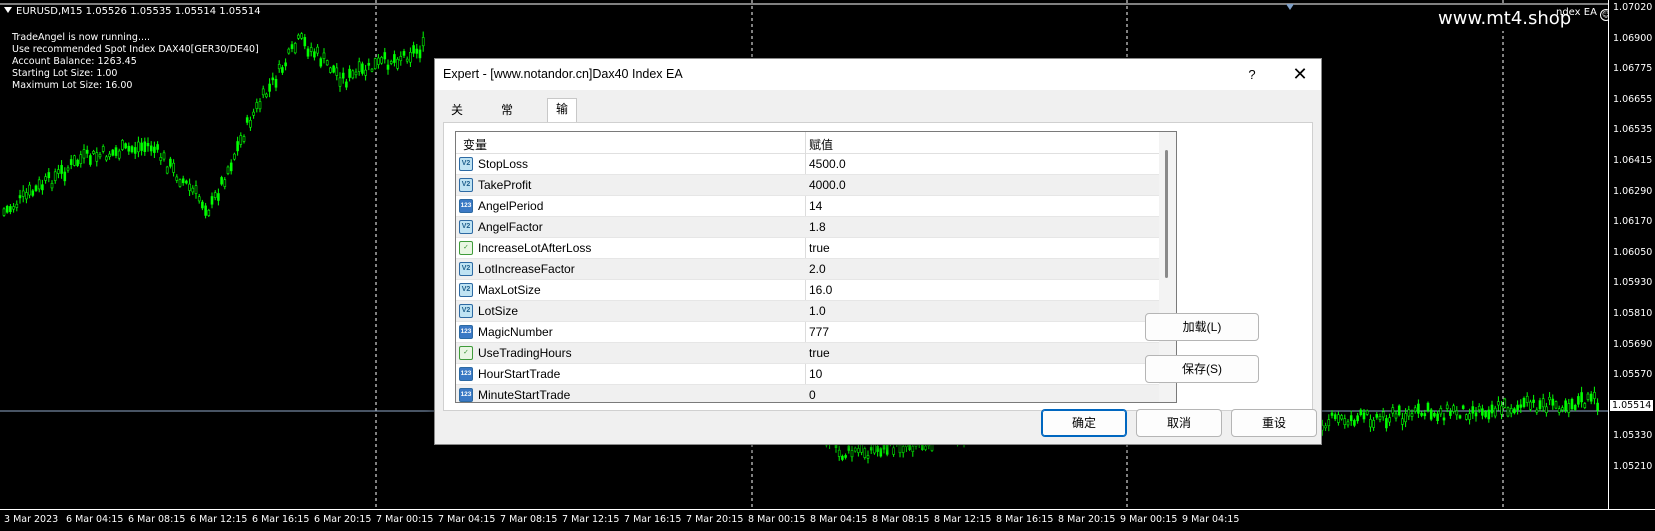 Image resolution: width=1655 pixels, height=531 pixels. I want to click on help-button: ?, so click(1252, 74).